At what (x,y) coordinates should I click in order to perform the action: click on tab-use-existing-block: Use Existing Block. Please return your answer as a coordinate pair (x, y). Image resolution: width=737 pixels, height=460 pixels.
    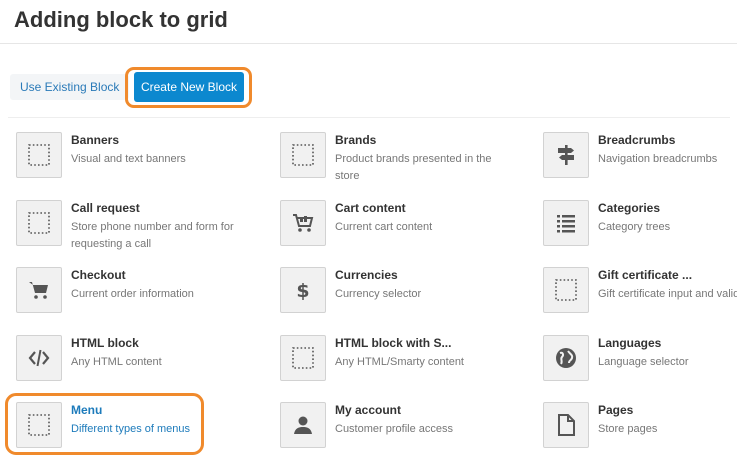
    Looking at the image, I should click on (70, 87).